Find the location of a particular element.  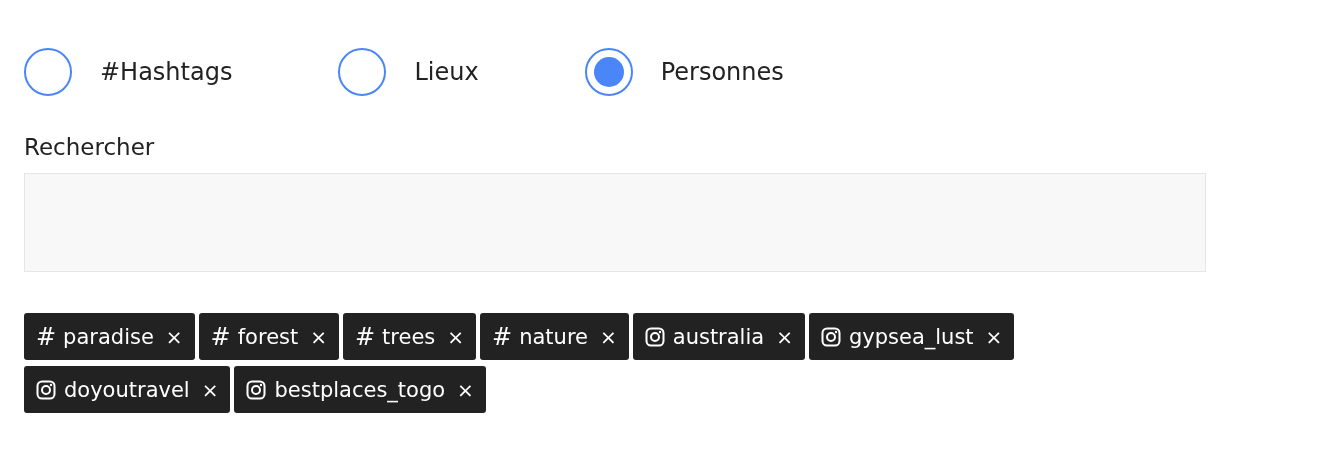

tag-text: trees is located at coordinates (409, 336).